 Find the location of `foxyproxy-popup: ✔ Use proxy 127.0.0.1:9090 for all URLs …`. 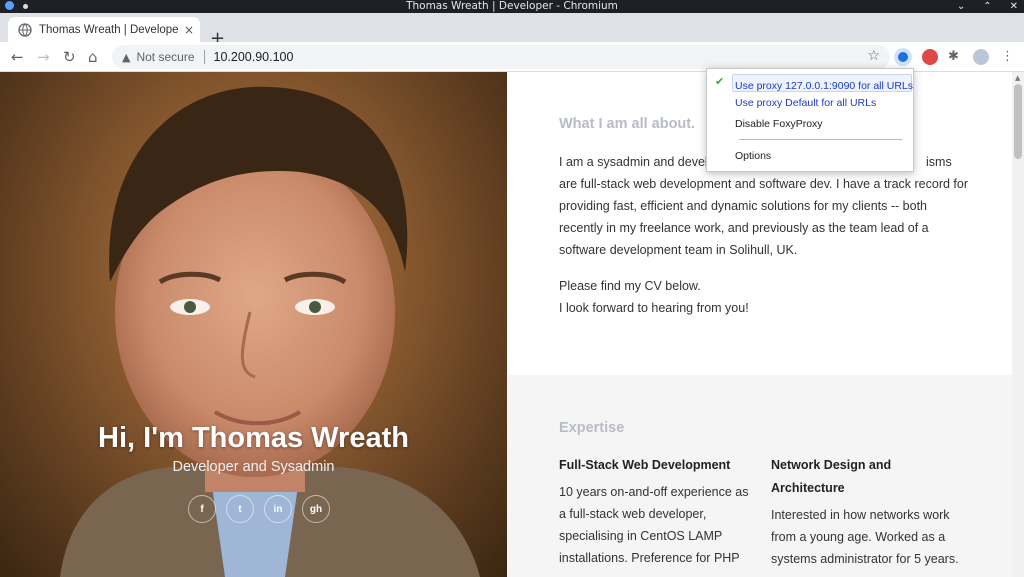

foxyproxy-popup: ✔ Use proxy 127.0.0.1:9090 for all URLs … is located at coordinates (810, 120).